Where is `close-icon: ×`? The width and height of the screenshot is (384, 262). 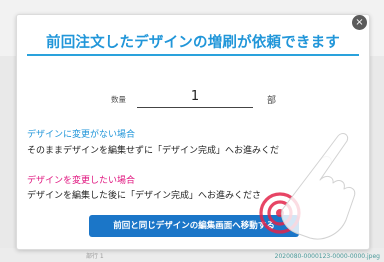 close-icon: × is located at coordinates (359, 22).